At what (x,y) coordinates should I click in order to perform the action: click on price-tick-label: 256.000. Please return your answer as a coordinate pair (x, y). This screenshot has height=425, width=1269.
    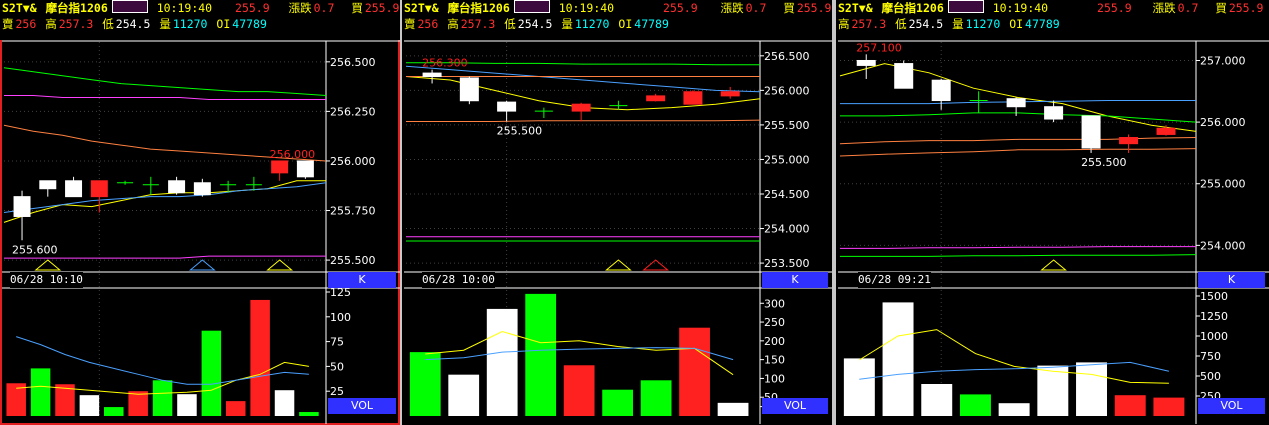
    Looking at the image, I should click on (787, 90).